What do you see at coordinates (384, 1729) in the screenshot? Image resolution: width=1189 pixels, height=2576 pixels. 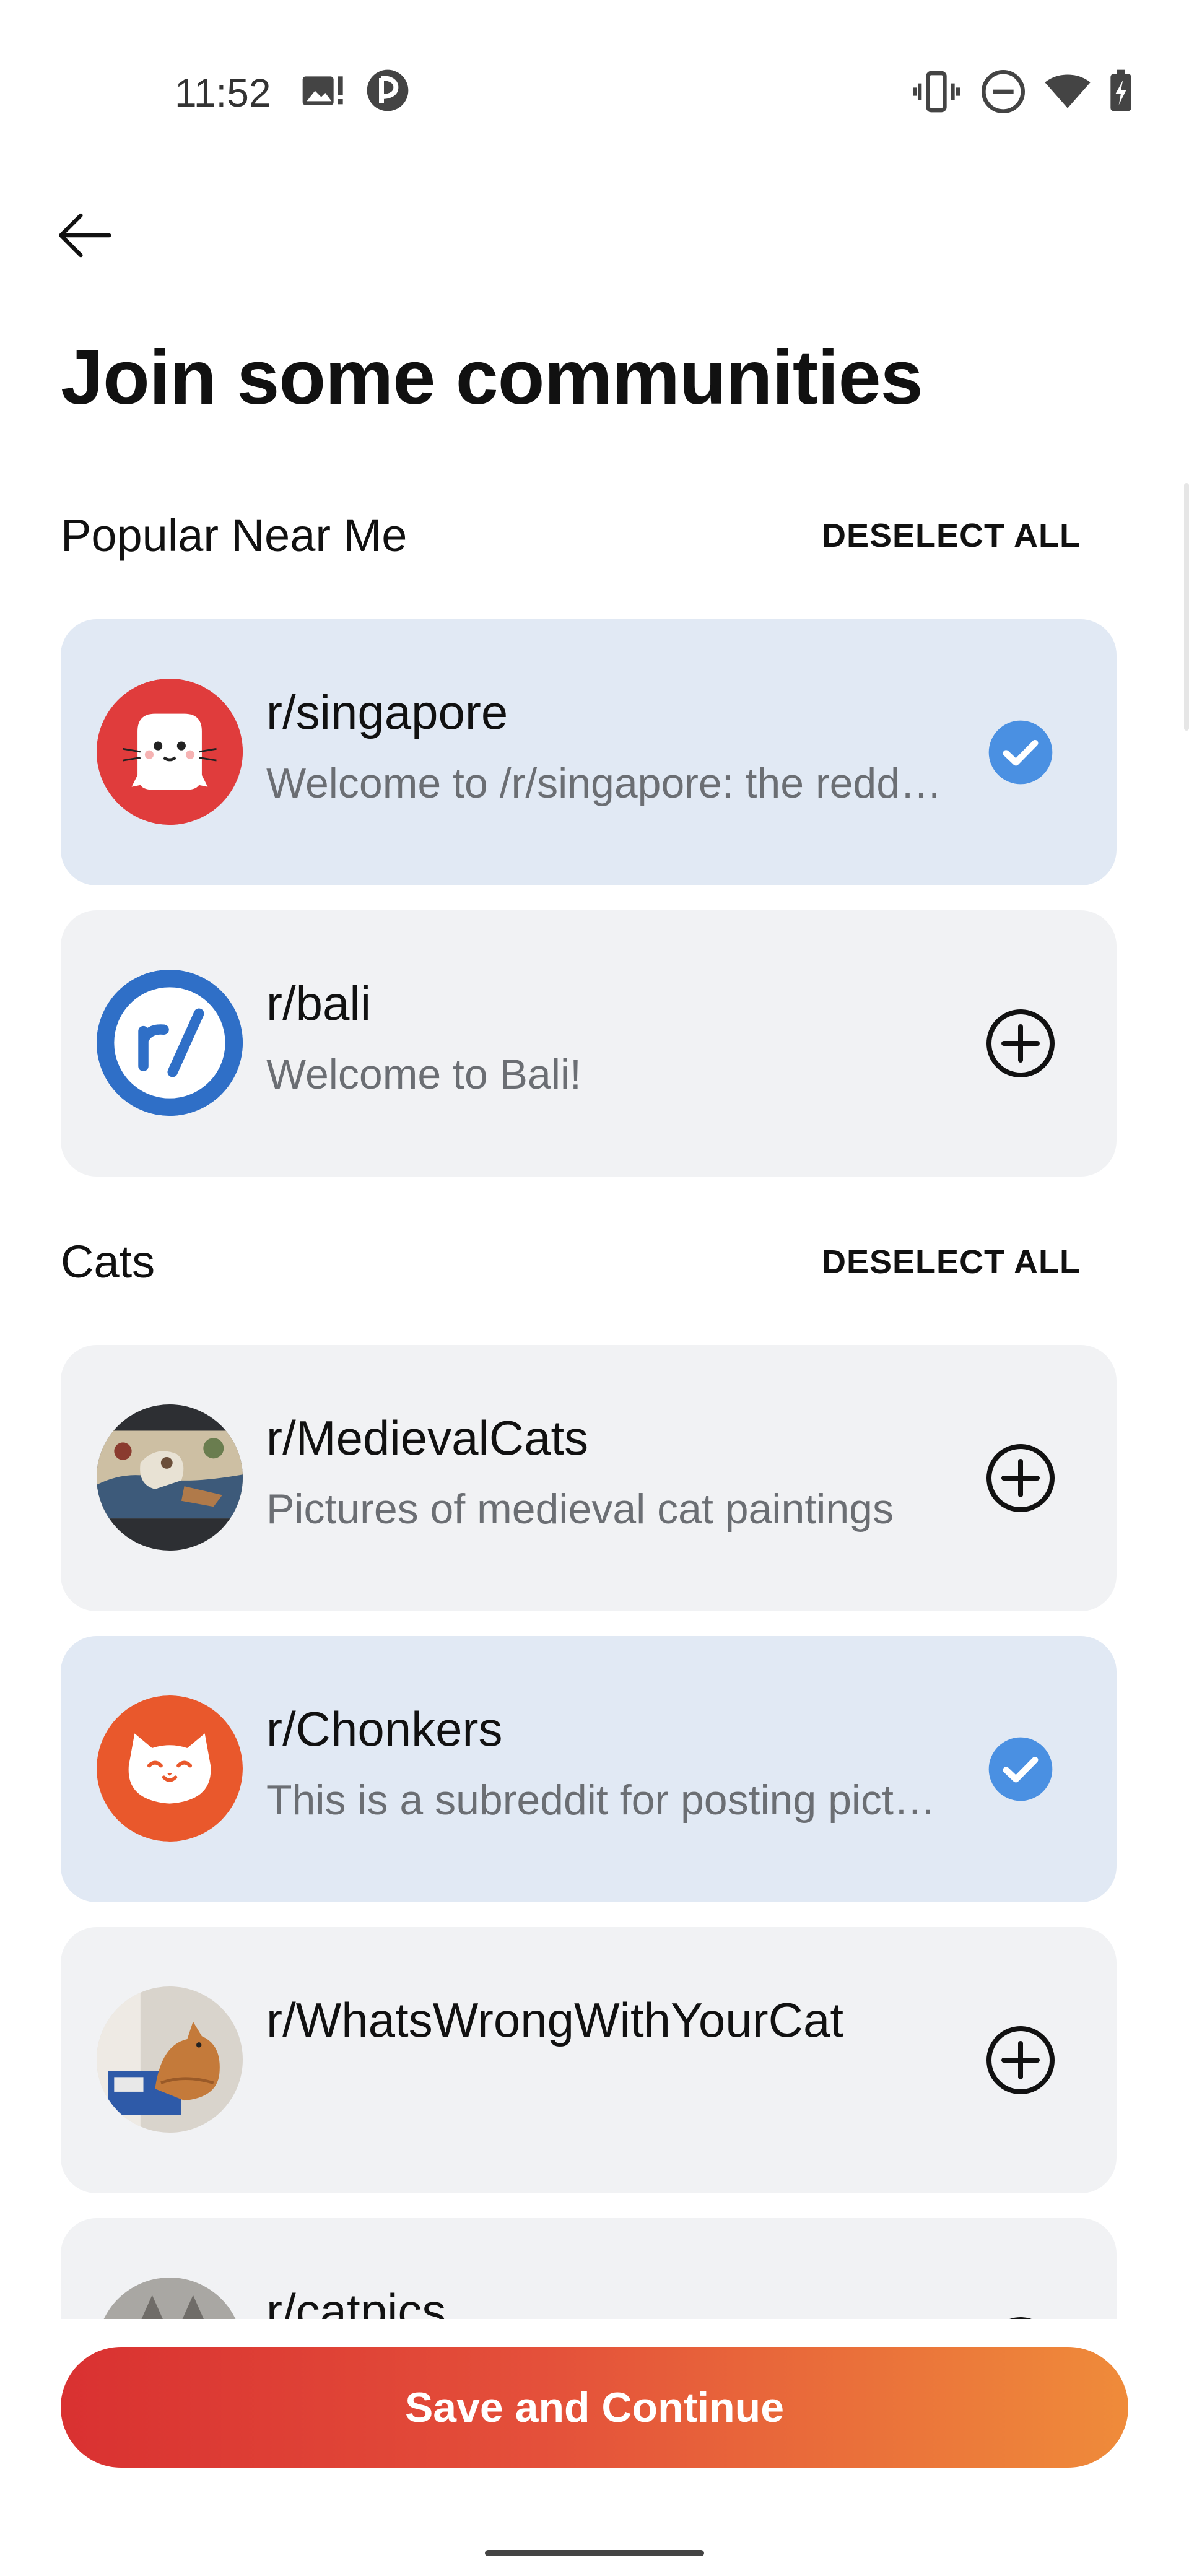 I see `community-name: r/Chonkers` at bounding box center [384, 1729].